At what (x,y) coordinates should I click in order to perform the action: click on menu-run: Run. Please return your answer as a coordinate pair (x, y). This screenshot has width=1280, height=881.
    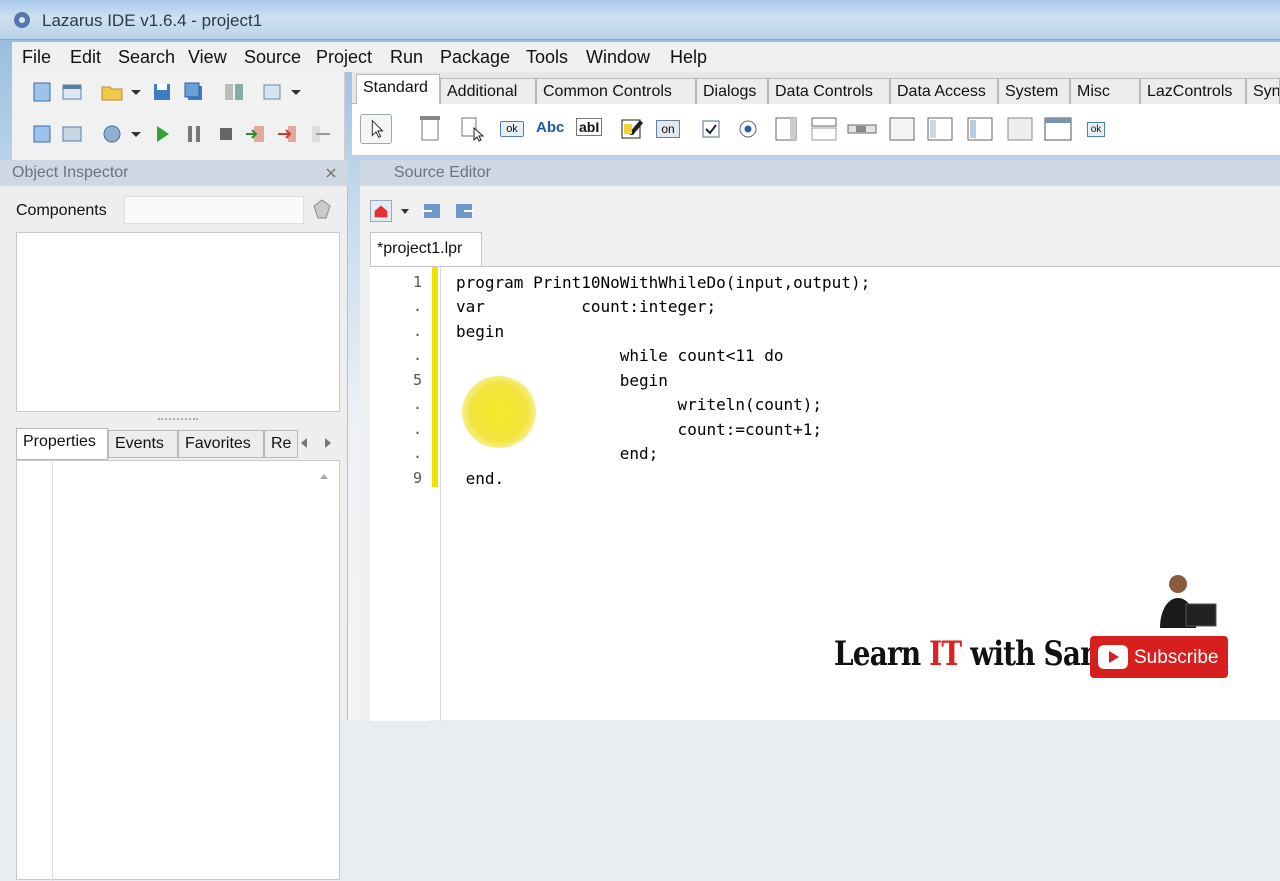
    Looking at the image, I should click on (406, 57).